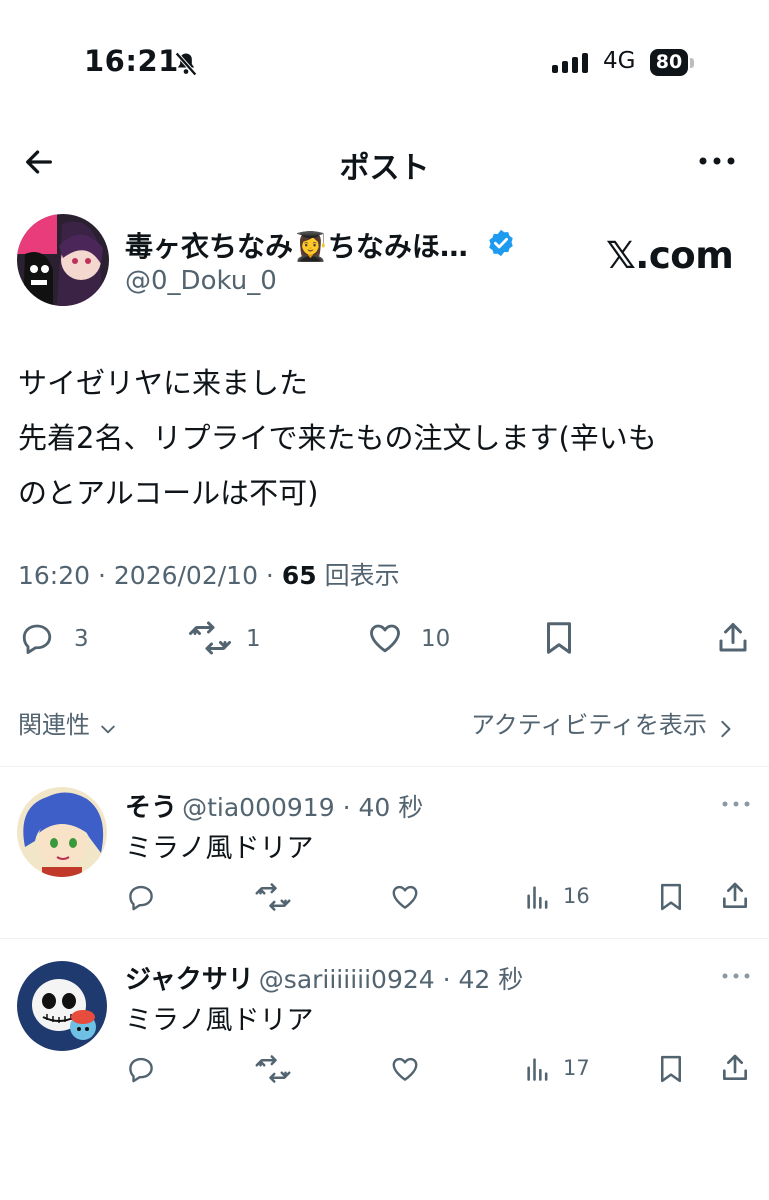 This screenshot has height=1200, width=769. What do you see at coordinates (253, 639) in the screenshot?
I see `repost-count: 1` at bounding box center [253, 639].